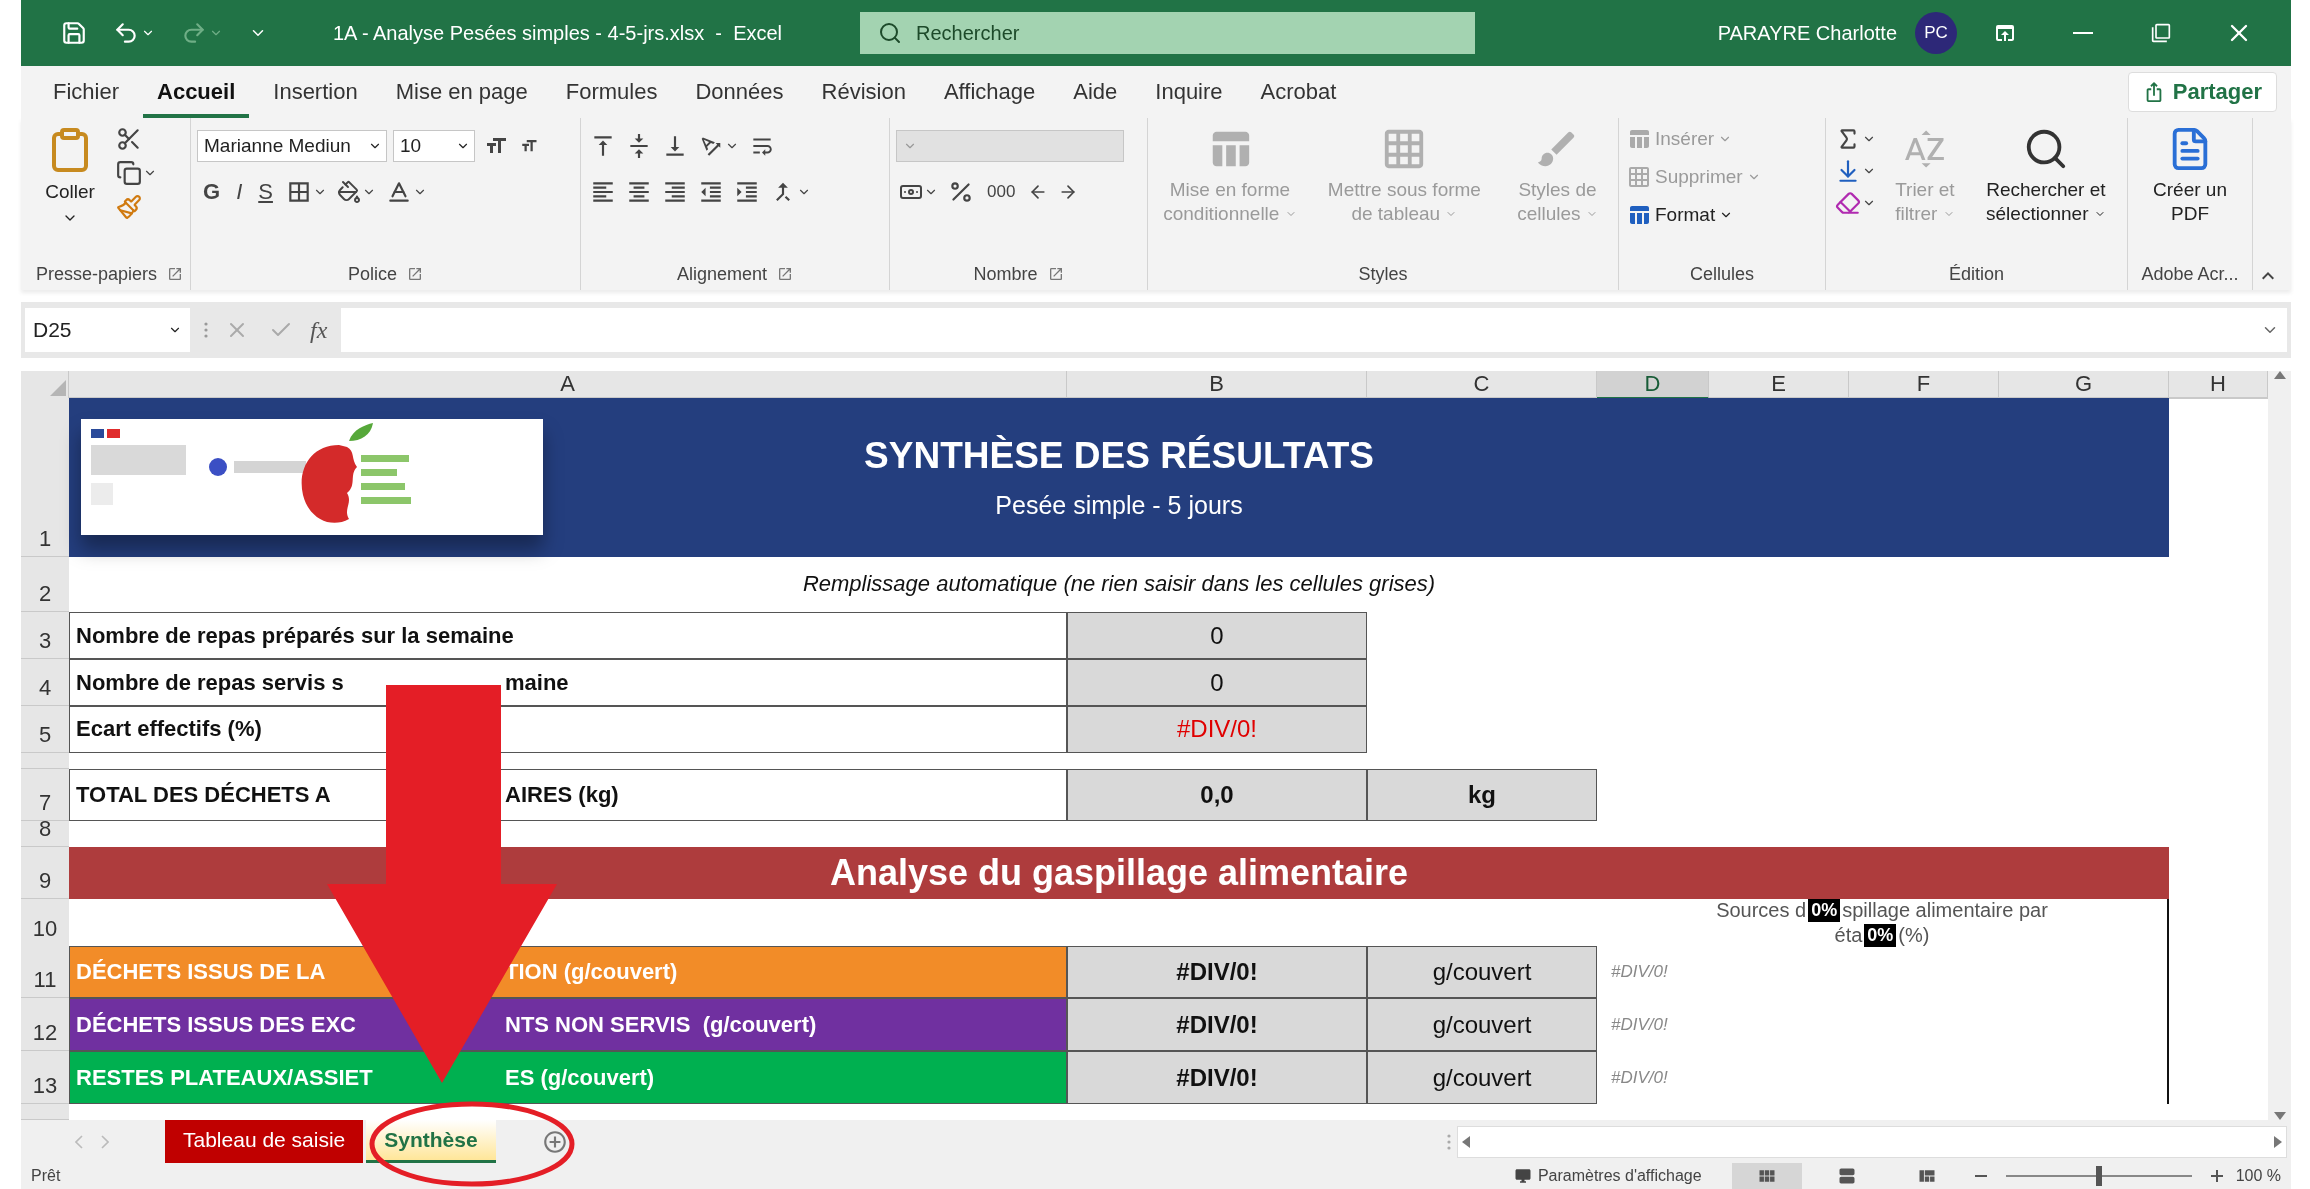 Image resolution: width=2310 pixels, height=1189 pixels. I want to click on monitor-icon, so click(1522, 1176).